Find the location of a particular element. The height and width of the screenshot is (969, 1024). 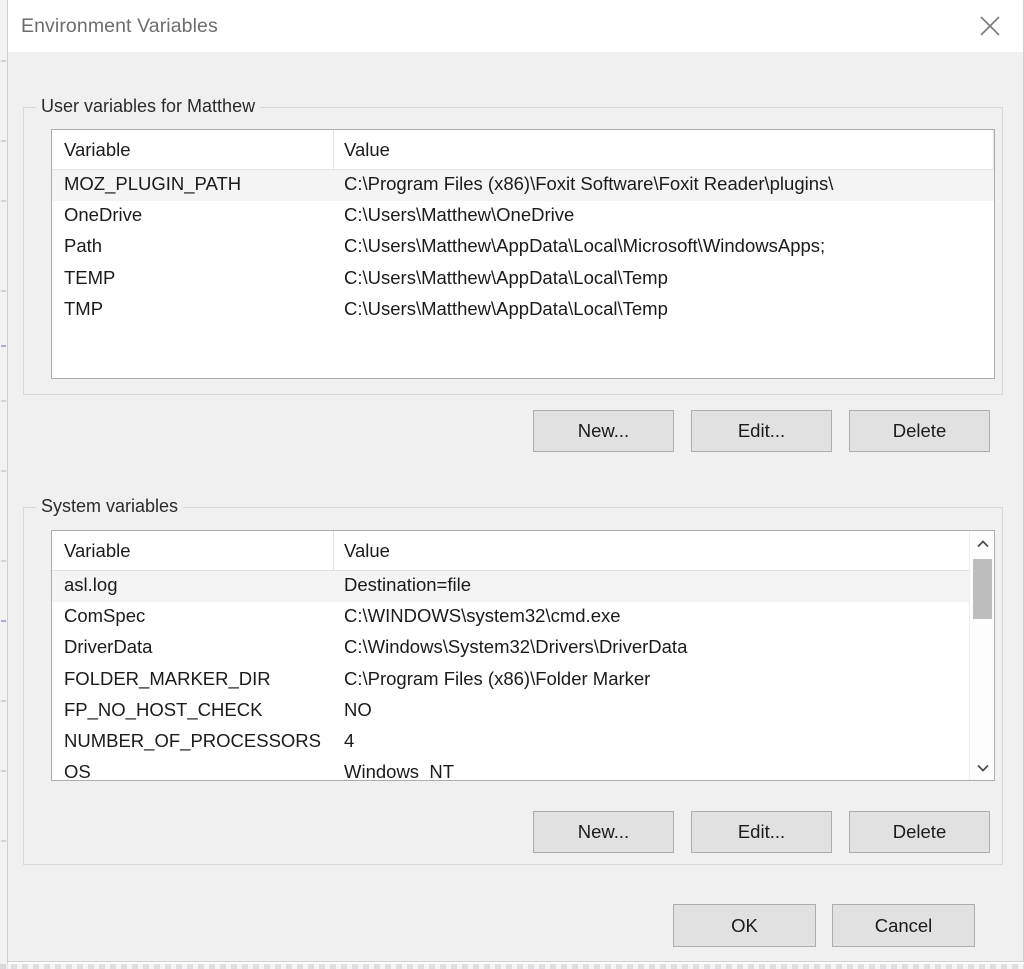

user-column-value: Value is located at coordinates (367, 150).